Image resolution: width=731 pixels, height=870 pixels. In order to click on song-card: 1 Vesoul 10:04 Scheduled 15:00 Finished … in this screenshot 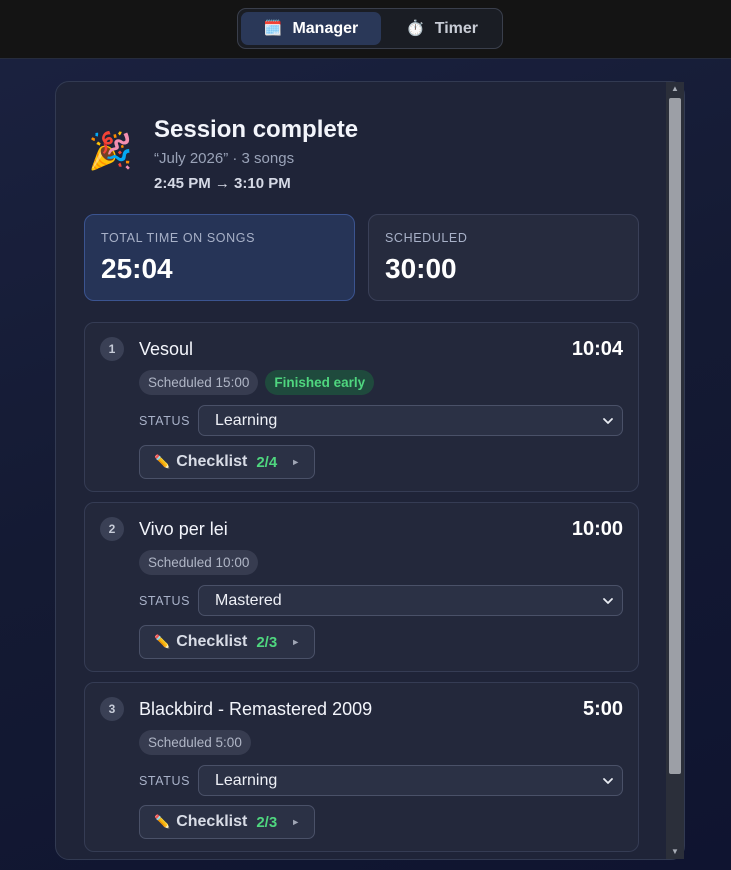, I will do `click(361, 407)`.